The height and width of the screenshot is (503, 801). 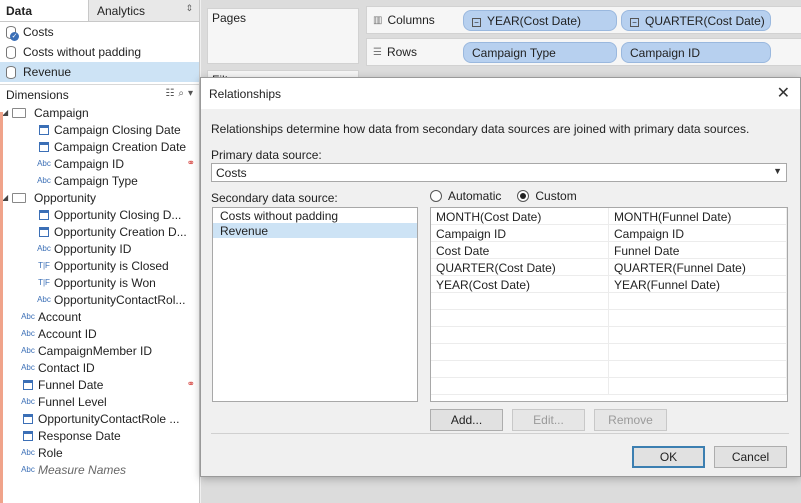 What do you see at coordinates (315, 230) in the screenshot?
I see `secondary-source-item: Revenue` at bounding box center [315, 230].